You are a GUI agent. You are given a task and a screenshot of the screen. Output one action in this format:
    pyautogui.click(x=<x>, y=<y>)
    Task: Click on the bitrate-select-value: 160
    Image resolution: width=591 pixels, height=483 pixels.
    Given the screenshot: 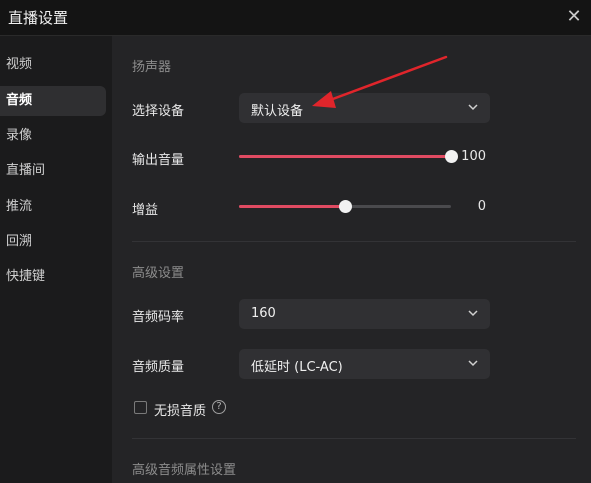 What is the action you would take?
    pyautogui.click(x=263, y=313)
    